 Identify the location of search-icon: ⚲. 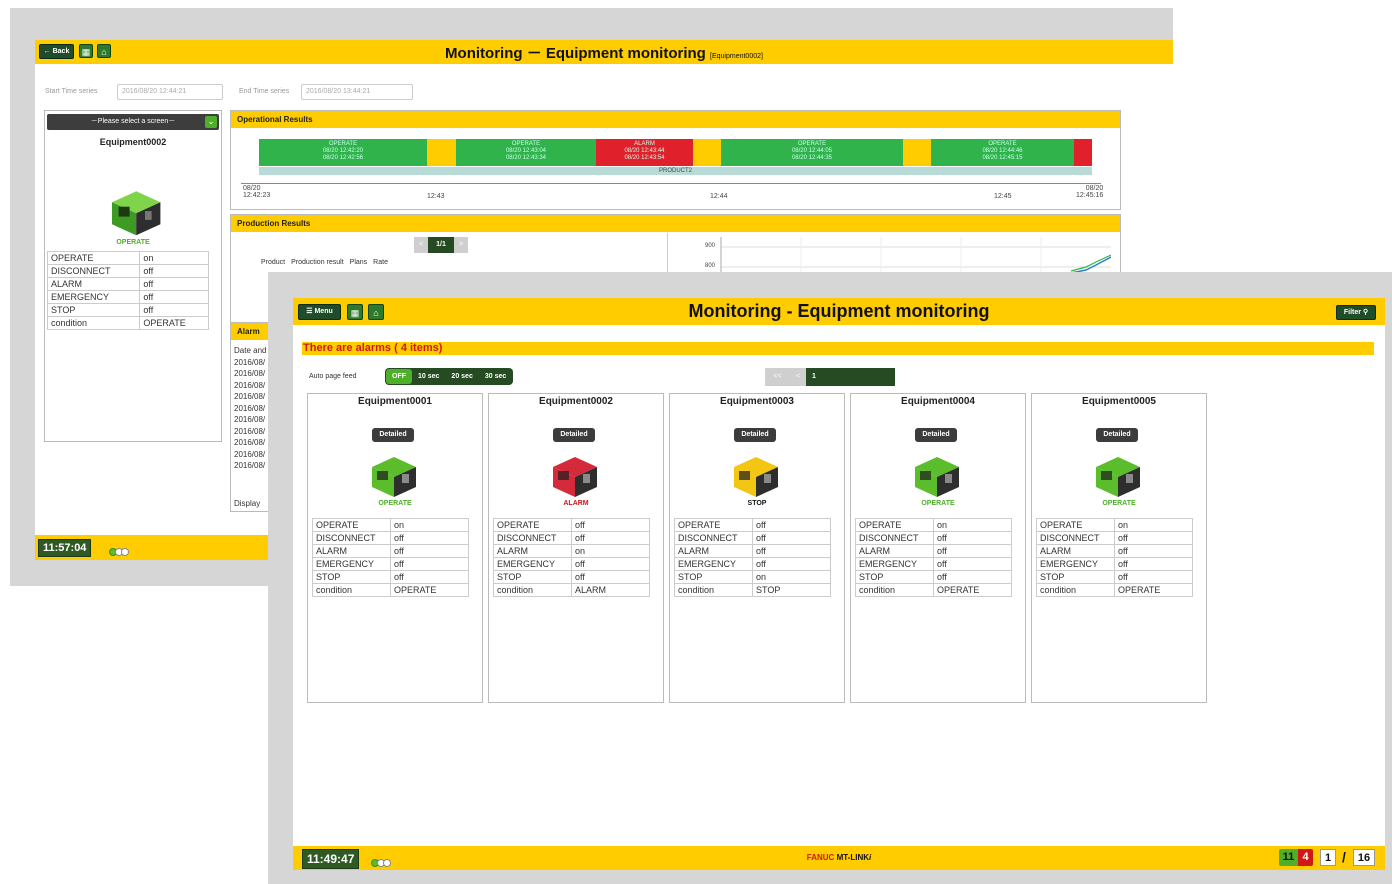
(1365, 312).